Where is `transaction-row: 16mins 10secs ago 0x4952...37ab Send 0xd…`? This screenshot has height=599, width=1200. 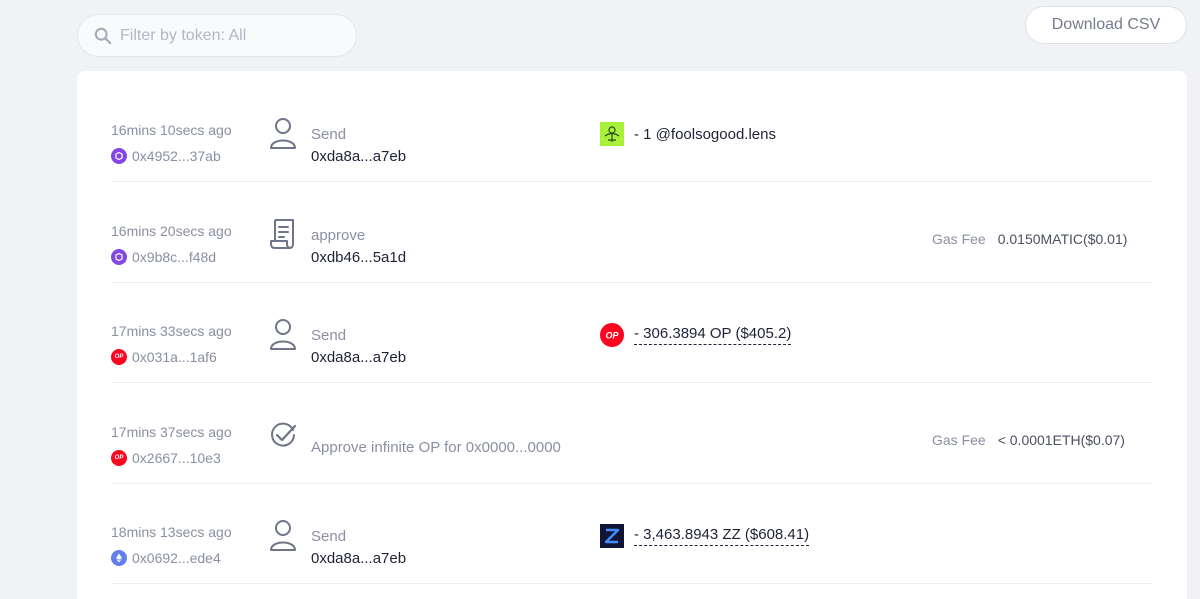
transaction-row: 16mins 10secs ago 0x4952...37ab Send 0xd… is located at coordinates (631, 132).